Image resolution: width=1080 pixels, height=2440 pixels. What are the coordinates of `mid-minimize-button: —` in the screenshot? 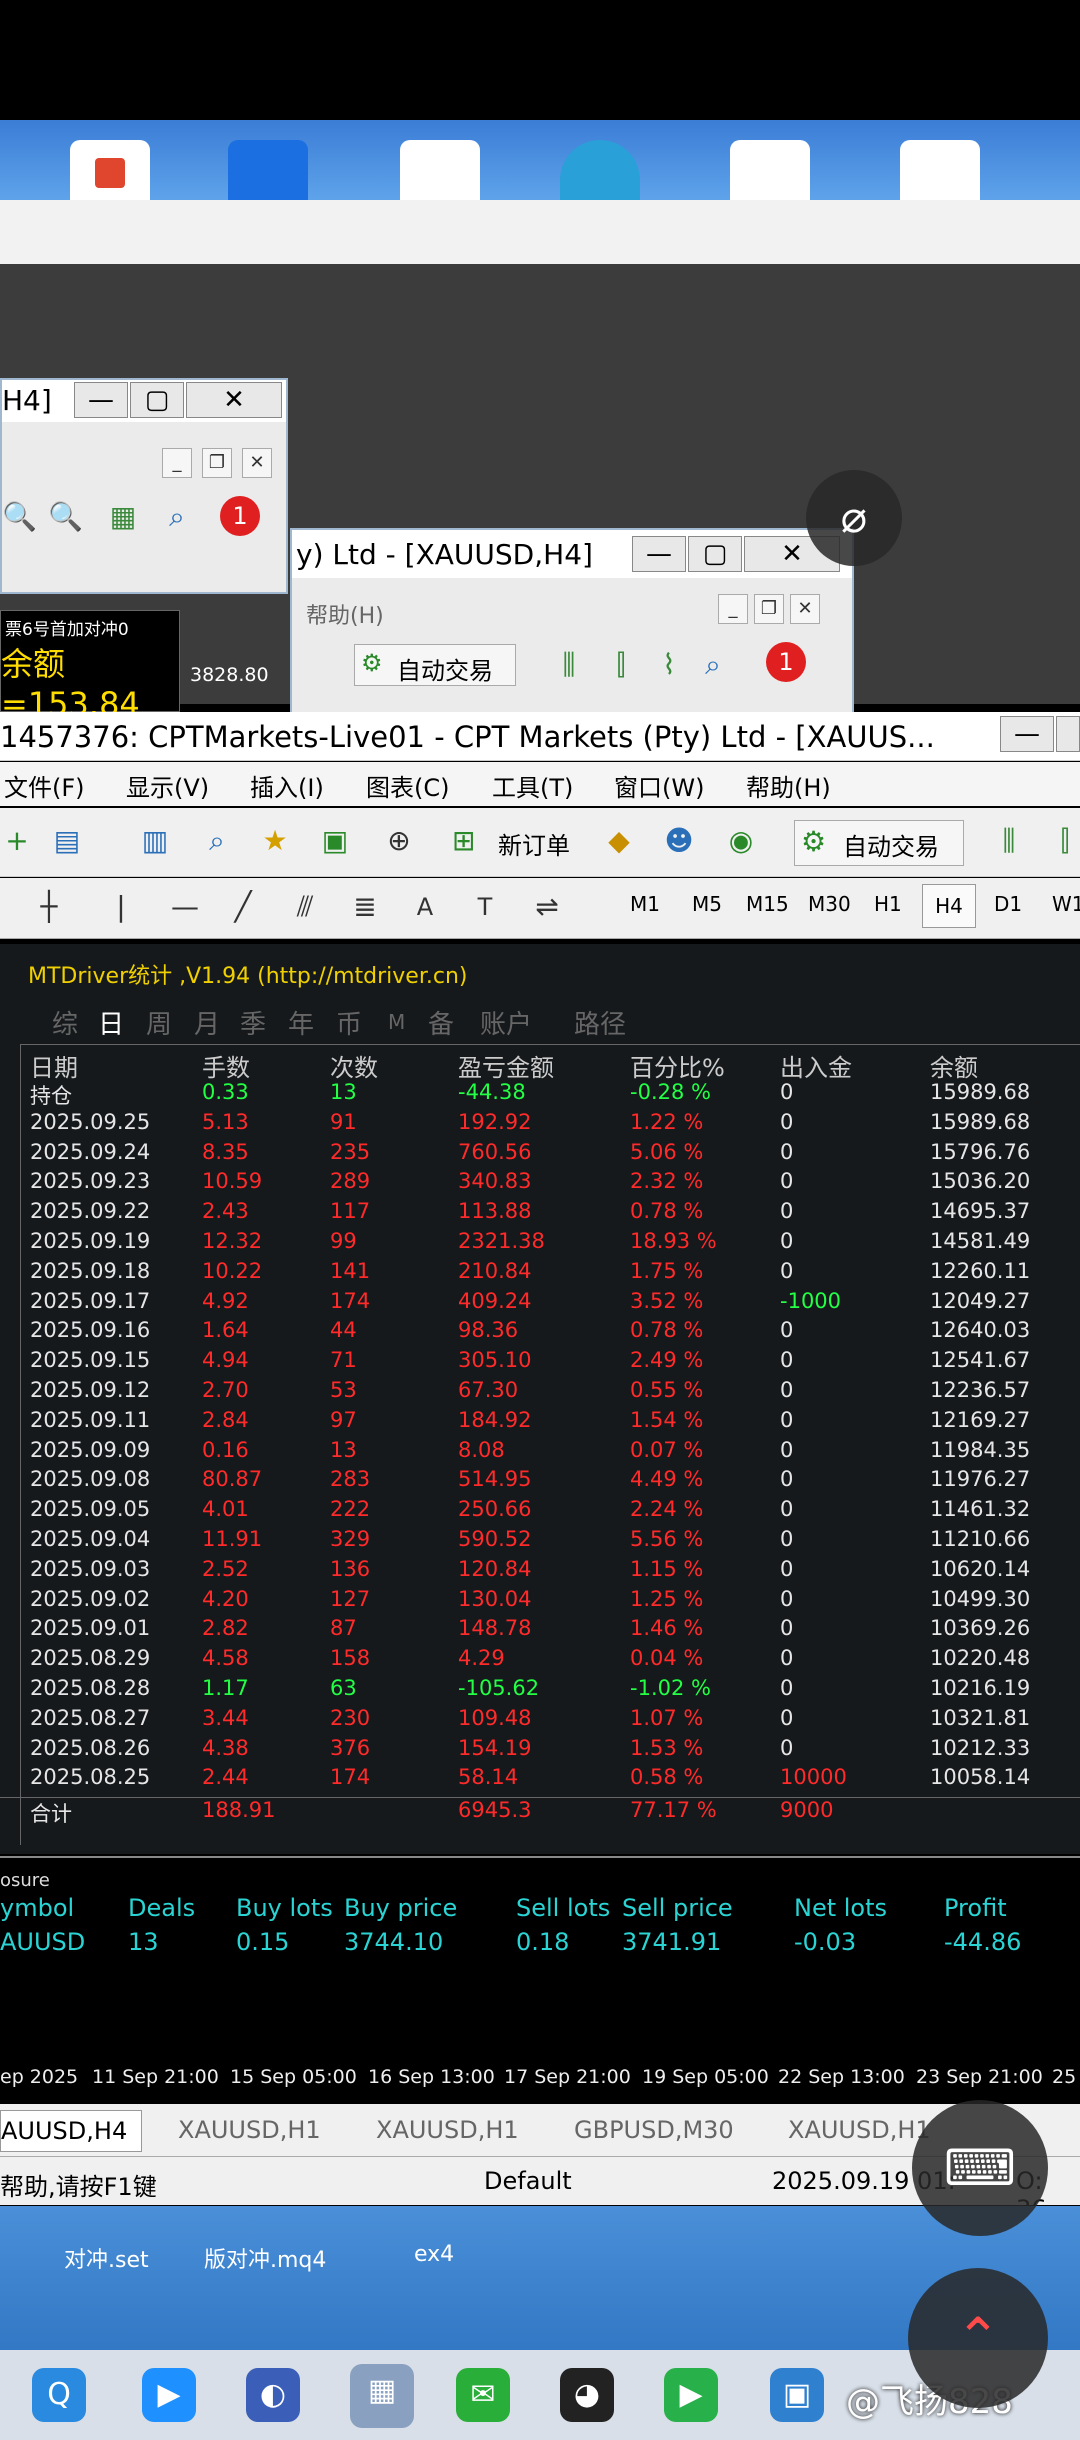 It's located at (659, 554).